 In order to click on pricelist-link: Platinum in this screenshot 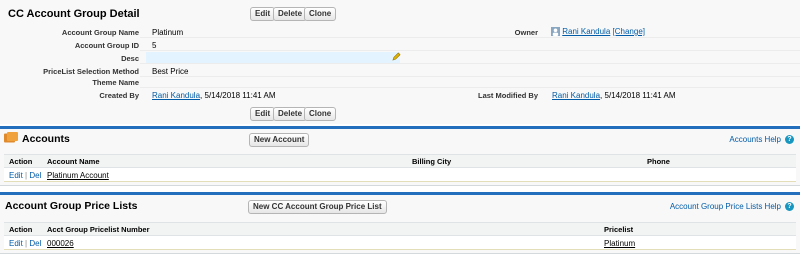, I will do `click(619, 243)`.